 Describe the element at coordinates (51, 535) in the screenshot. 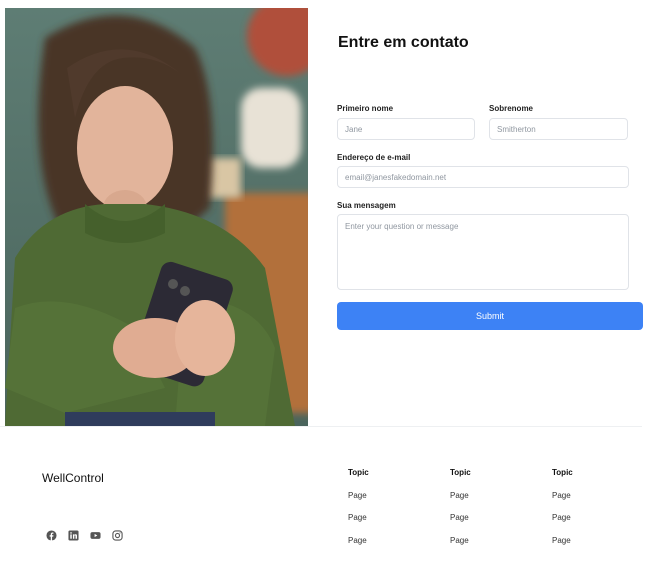

I see `facebook-icon` at that location.